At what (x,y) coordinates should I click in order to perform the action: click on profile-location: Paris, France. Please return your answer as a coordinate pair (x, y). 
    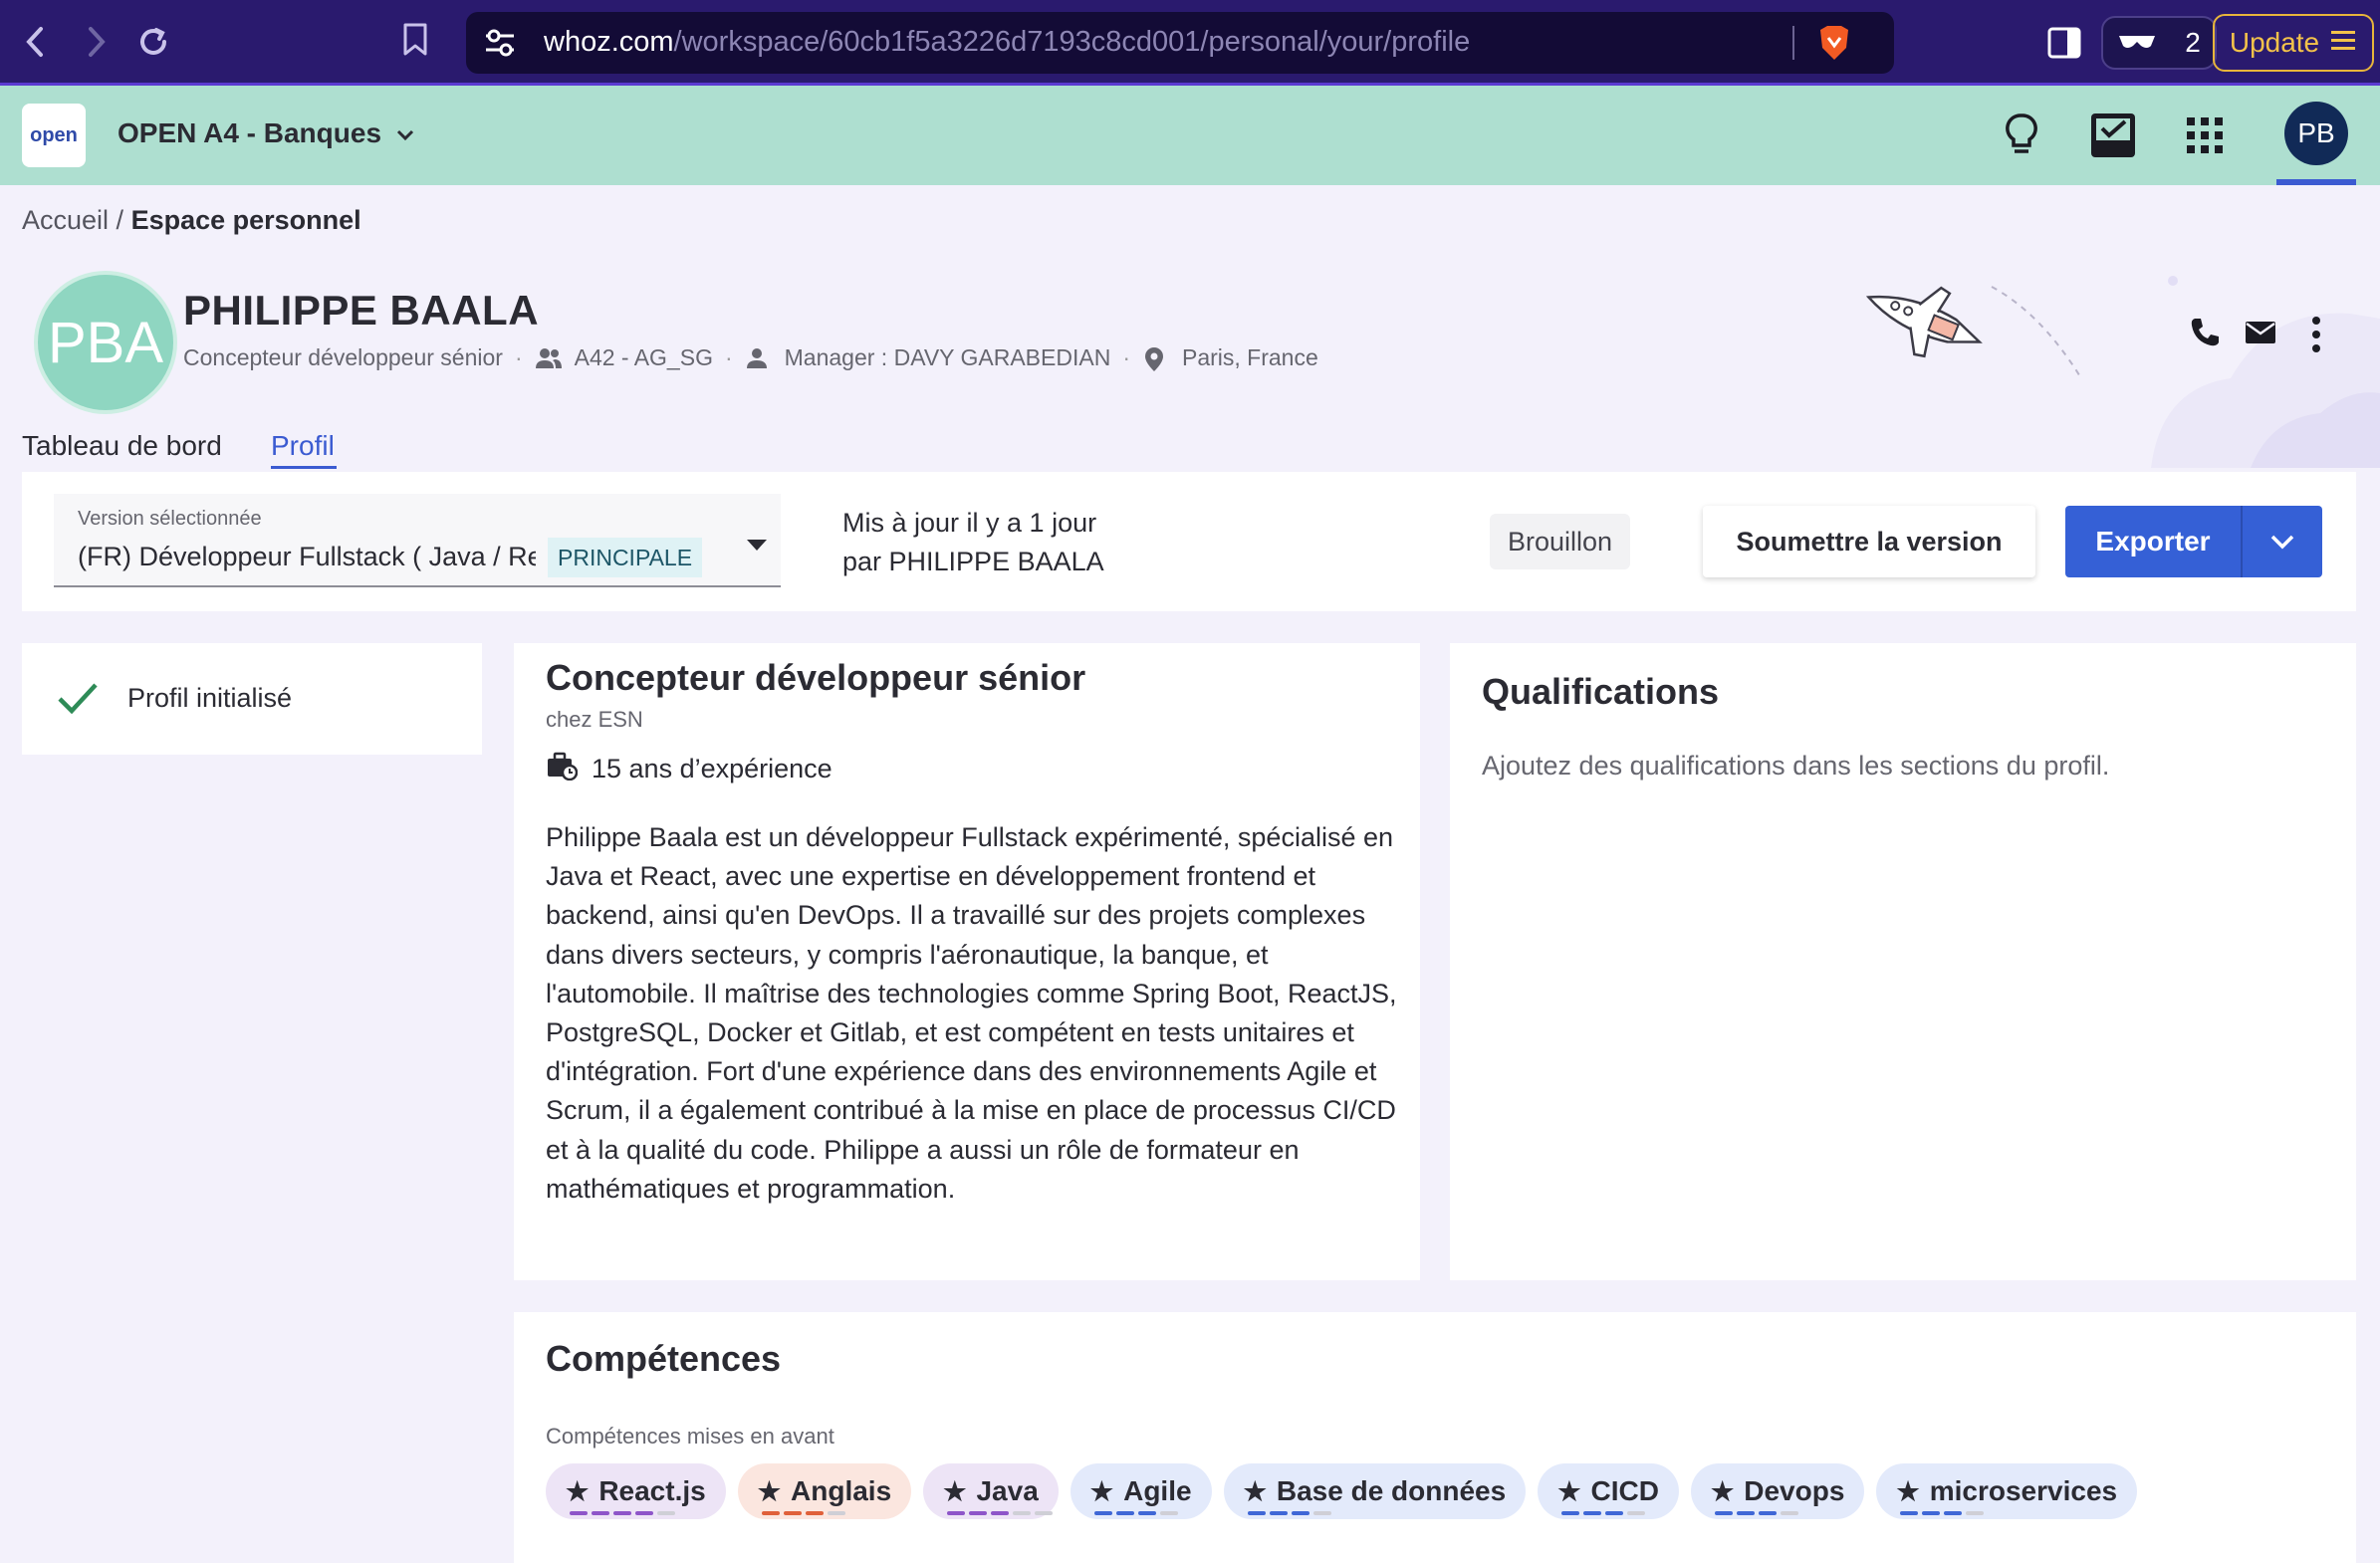
    Looking at the image, I should click on (1249, 357).